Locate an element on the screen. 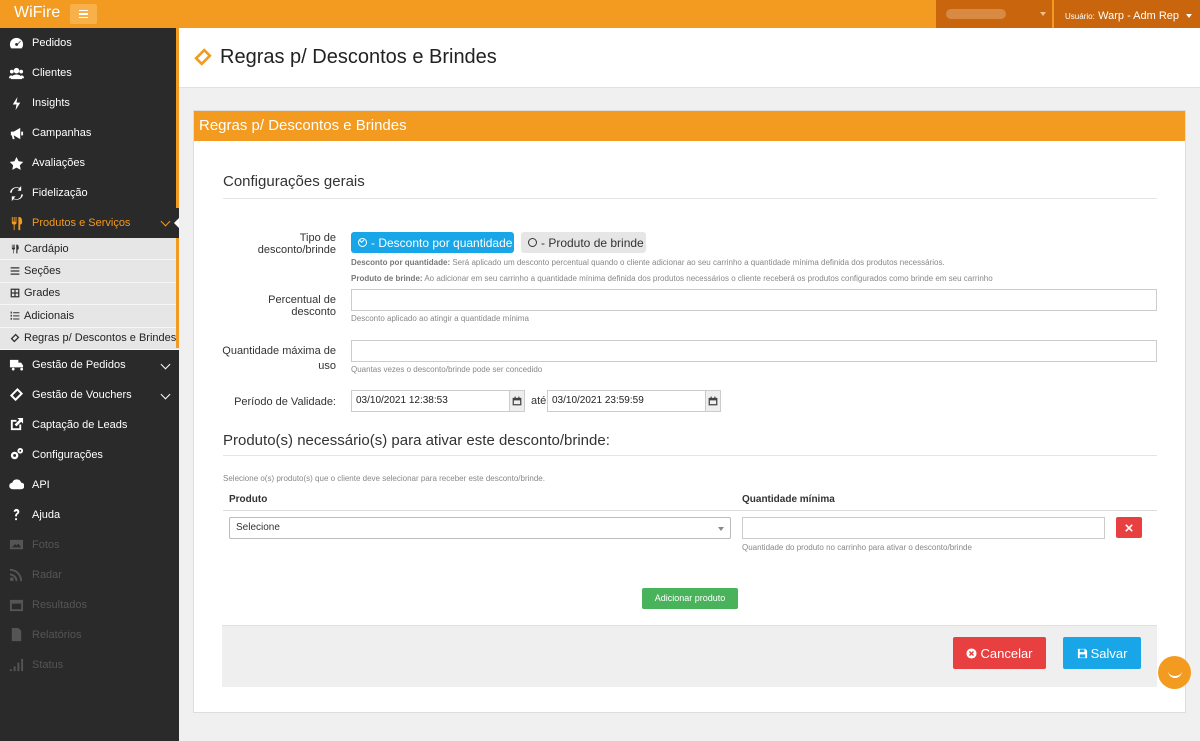  sidebar-item-ajuda: Ajuda is located at coordinates (89, 515).